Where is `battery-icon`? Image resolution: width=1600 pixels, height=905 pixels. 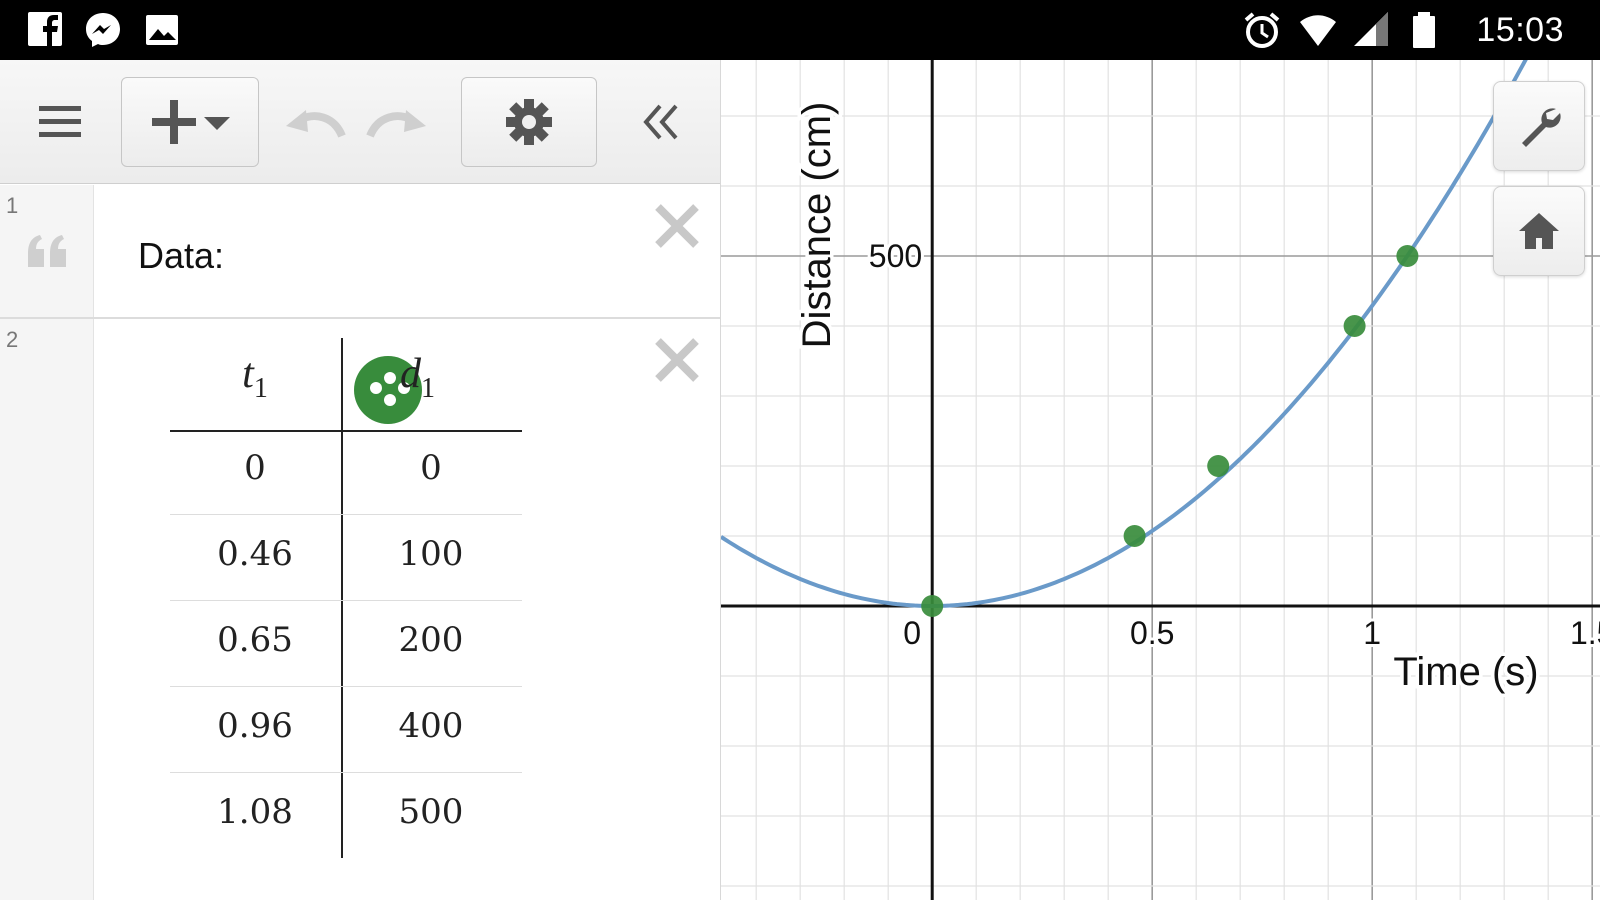 battery-icon is located at coordinates (1424, 30).